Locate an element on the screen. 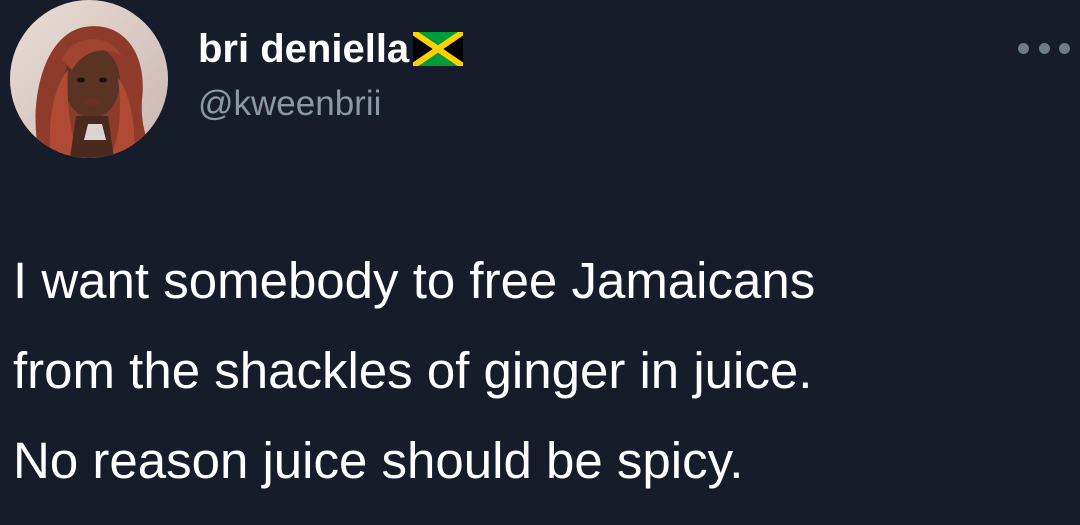 The width and height of the screenshot is (1080, 525). avatar is located at coordinates (89, 79).